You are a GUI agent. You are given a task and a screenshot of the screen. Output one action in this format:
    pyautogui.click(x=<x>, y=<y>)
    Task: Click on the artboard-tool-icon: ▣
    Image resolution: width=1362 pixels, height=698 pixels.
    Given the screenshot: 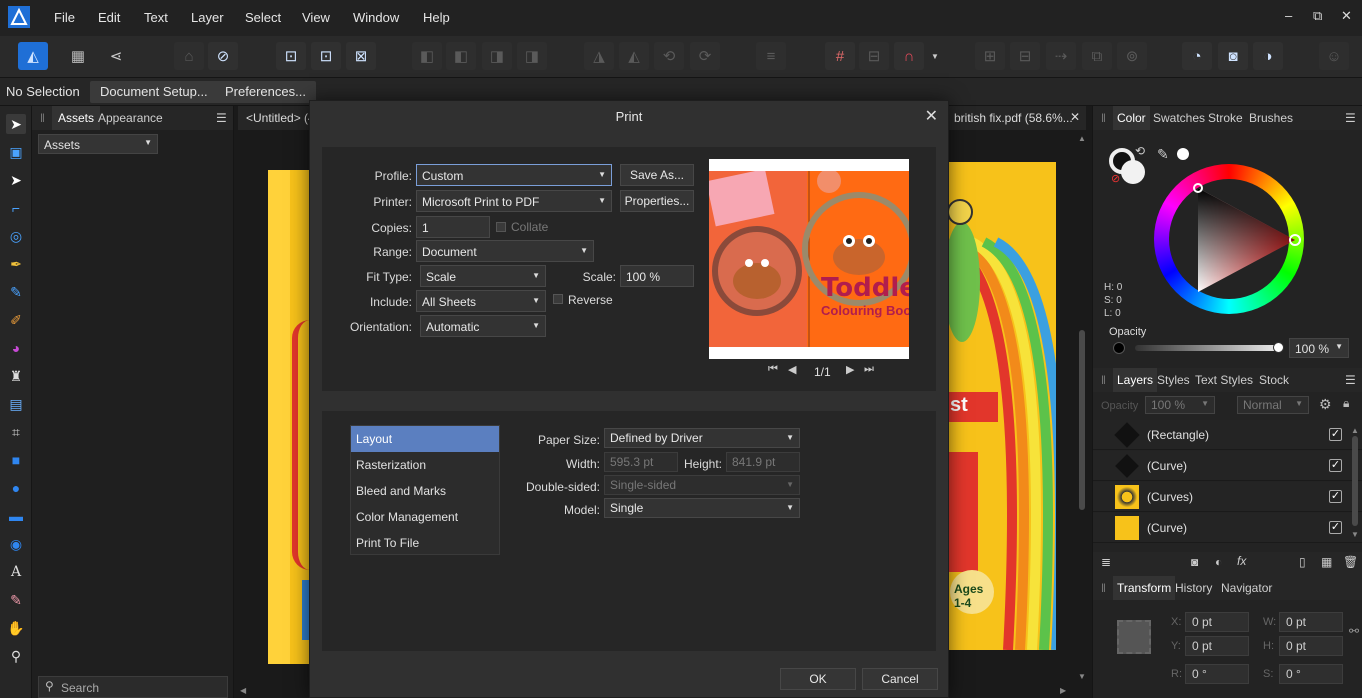 What is the action you would take?
    pyautogui.click(x=16, y=152)
    